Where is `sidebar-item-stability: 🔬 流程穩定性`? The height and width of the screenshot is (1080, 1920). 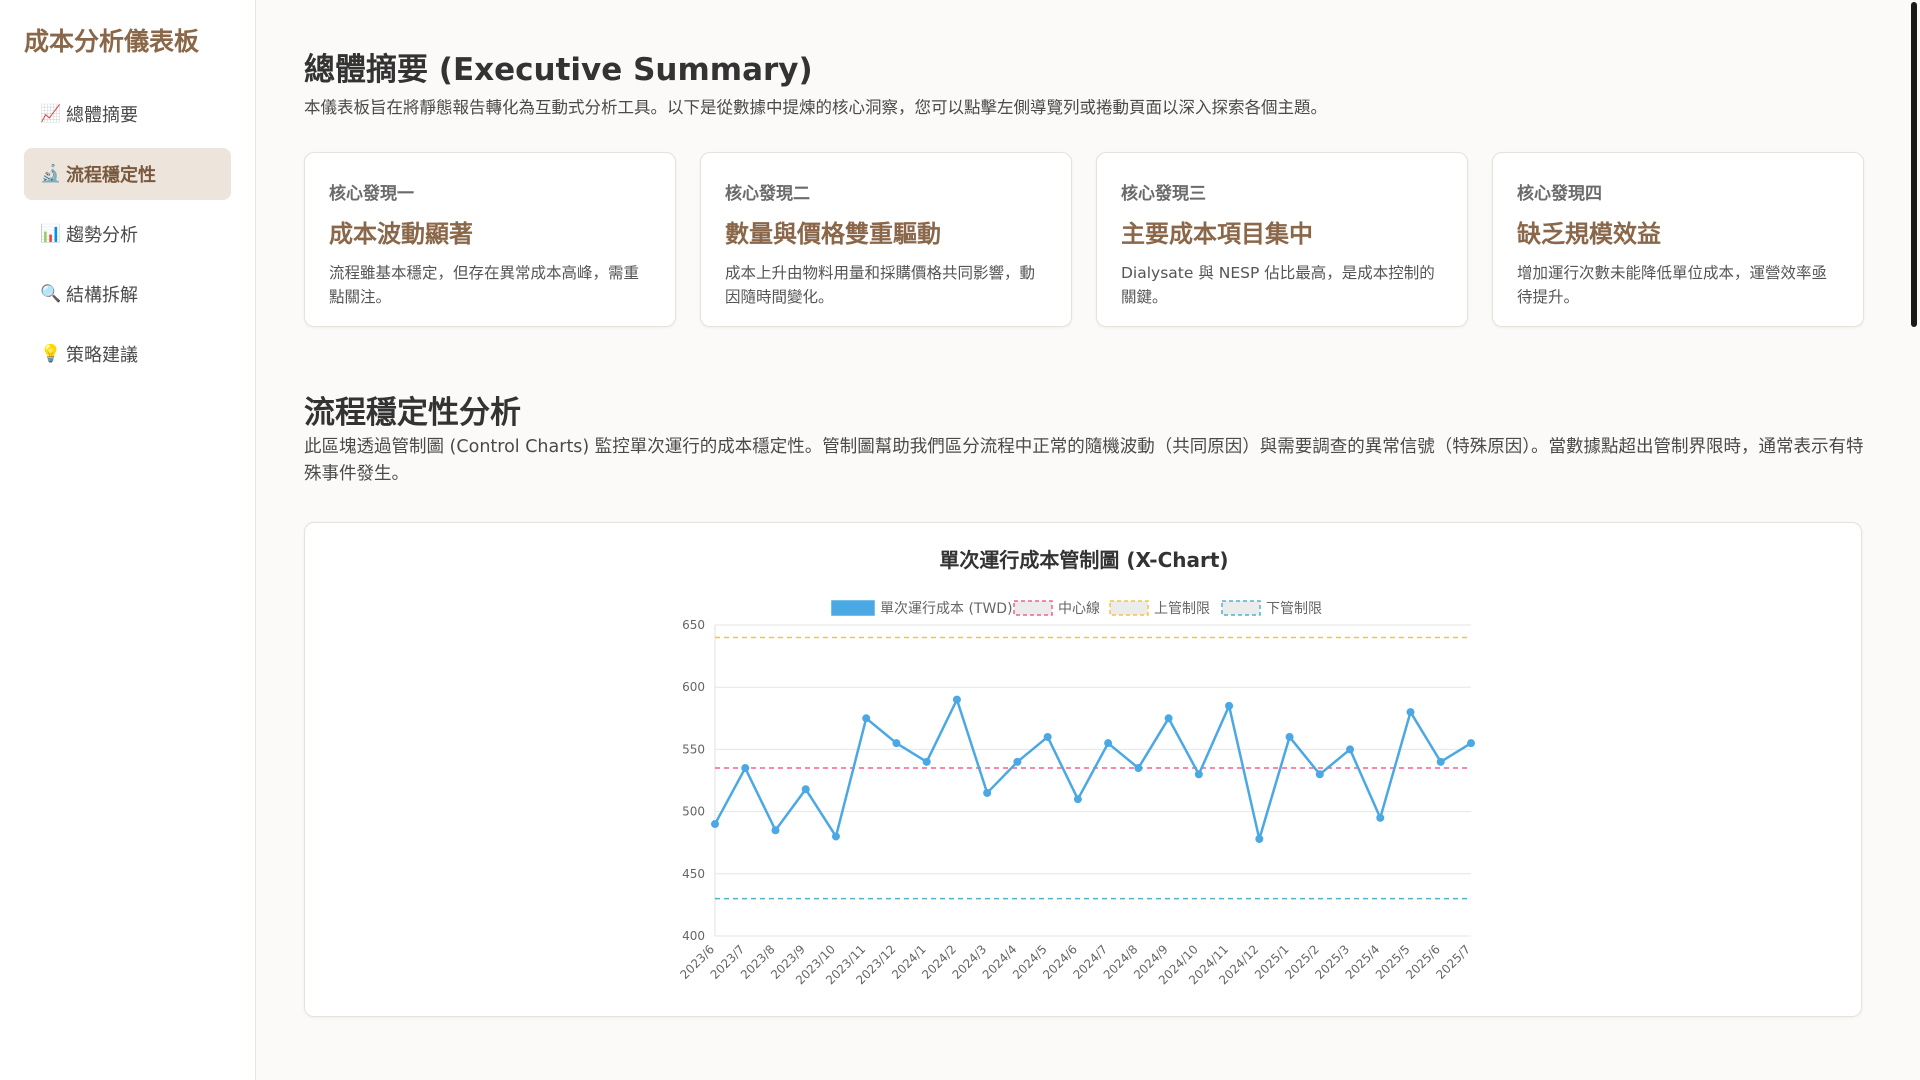 sidebar-item-stability: 🔬 流程穩定性 is located at coordinates (127, 174).